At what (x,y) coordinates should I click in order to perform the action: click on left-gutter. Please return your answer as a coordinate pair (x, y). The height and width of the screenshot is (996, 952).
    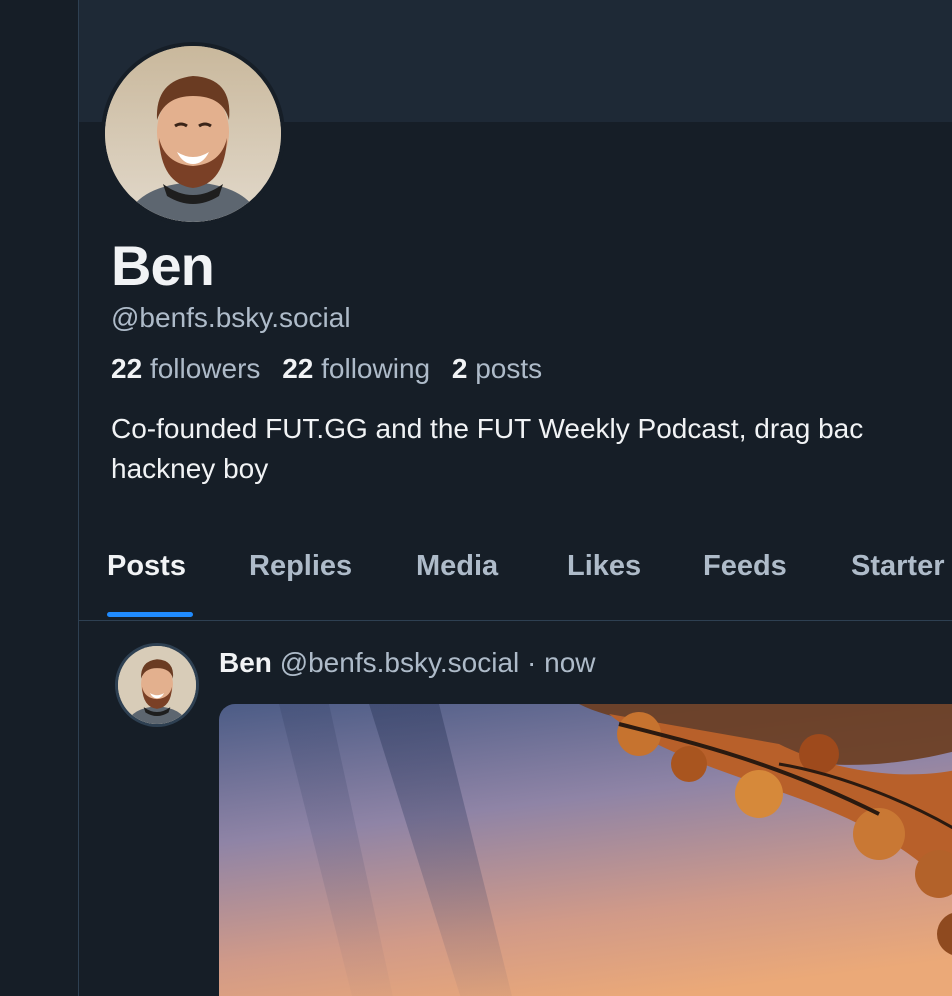
    Looking at the image, I should click on (39, 498).